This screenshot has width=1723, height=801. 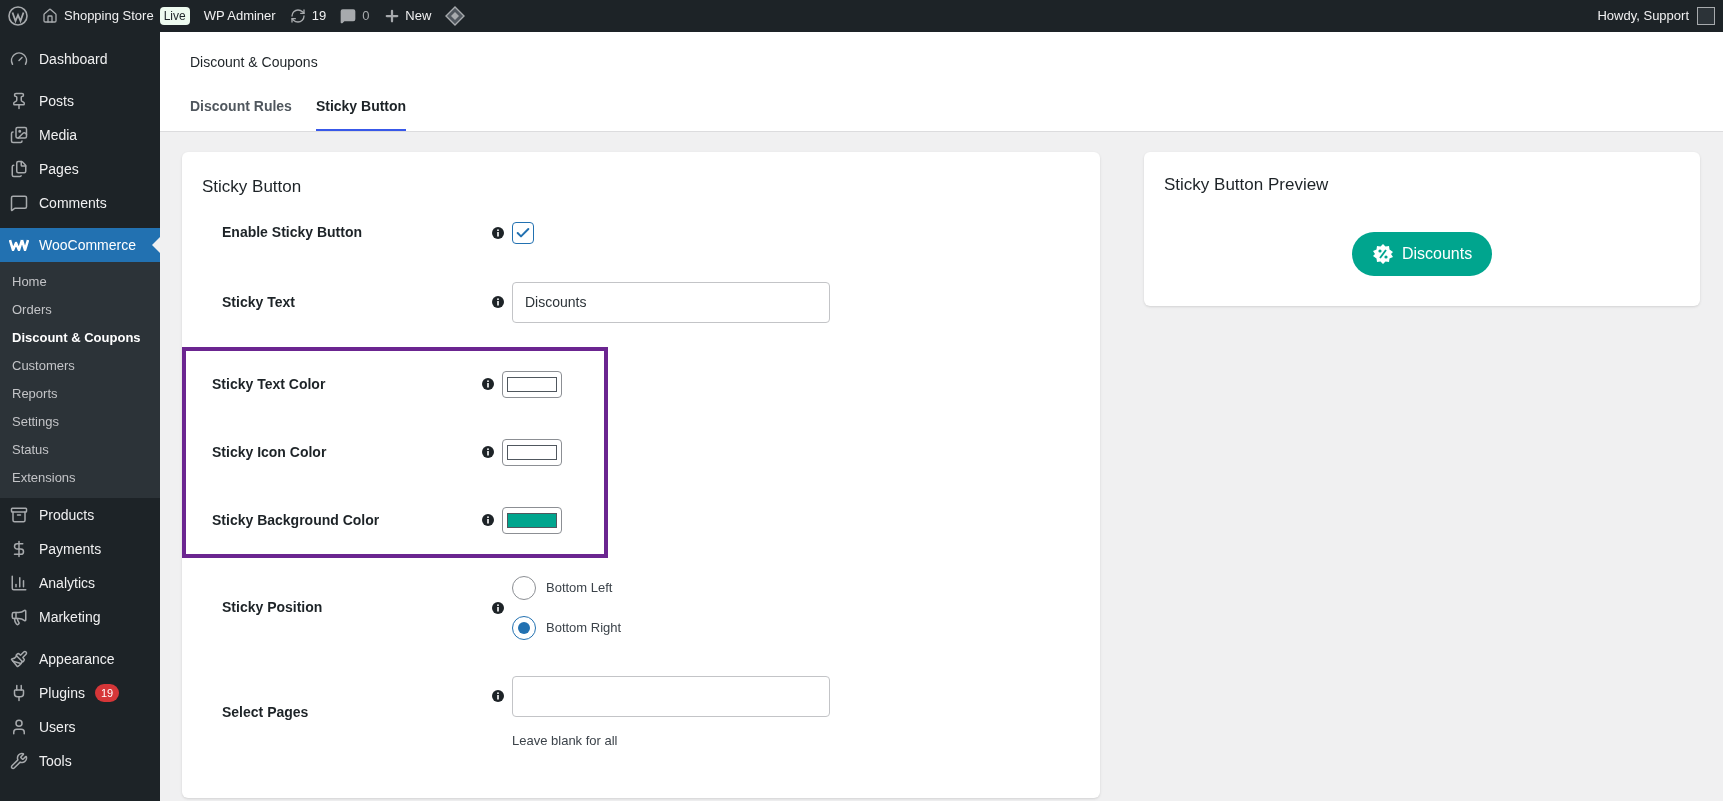 I want to click on radio-label: Bottom Left, so click(x=579, y=587).